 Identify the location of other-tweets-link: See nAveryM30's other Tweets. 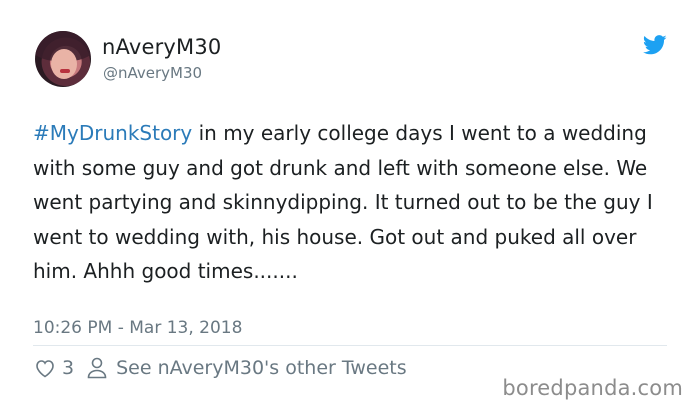
(246, 368).